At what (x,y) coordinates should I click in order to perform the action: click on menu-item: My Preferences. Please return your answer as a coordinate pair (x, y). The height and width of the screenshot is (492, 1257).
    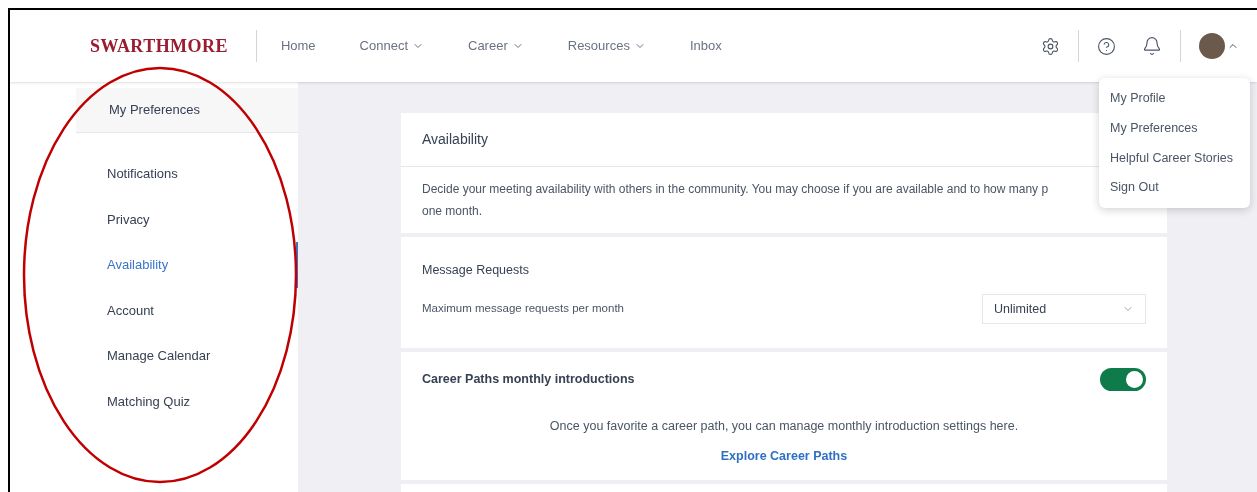
    Looking at the image, I should click on (1180, 128).